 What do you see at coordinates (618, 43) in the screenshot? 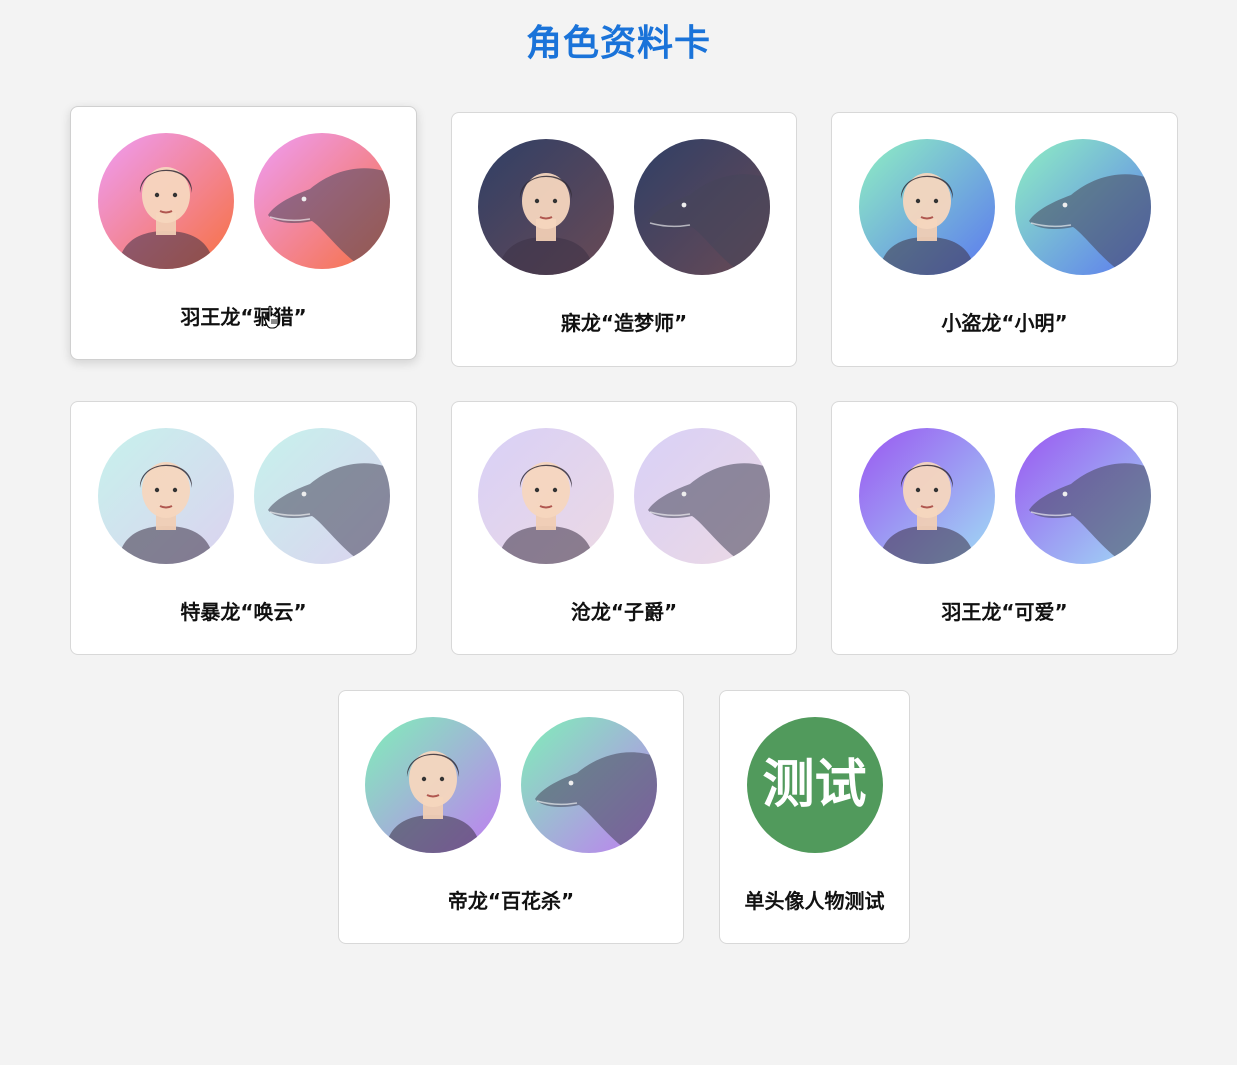
I see `page-title: 角色资料卡` at bounding box center [618, 43].